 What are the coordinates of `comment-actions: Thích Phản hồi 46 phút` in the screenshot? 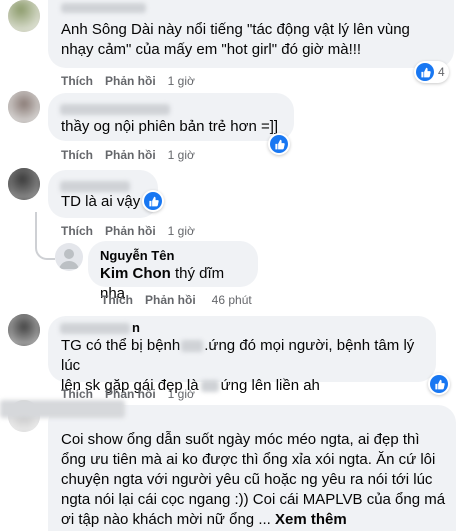 It's located at (176, 300).